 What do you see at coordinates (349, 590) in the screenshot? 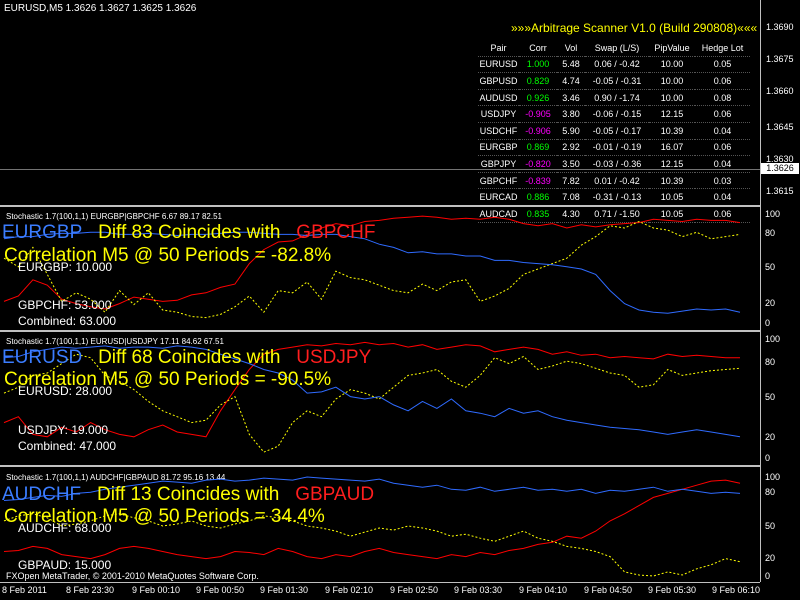
I see `time-tick: 9 Feb 02:10` at bounding box center [349, 590].